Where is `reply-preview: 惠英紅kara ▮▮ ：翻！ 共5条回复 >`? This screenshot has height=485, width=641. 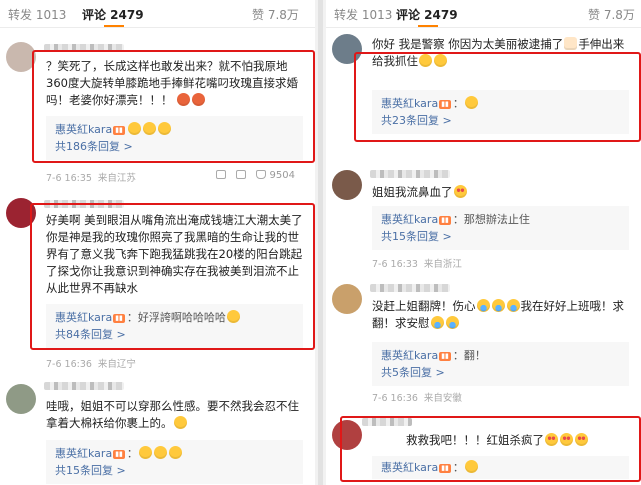
reply-preview: 惠英紅kara ▮▮ ：翻！ 共5条回复 > is located at coordinates (500, 364).